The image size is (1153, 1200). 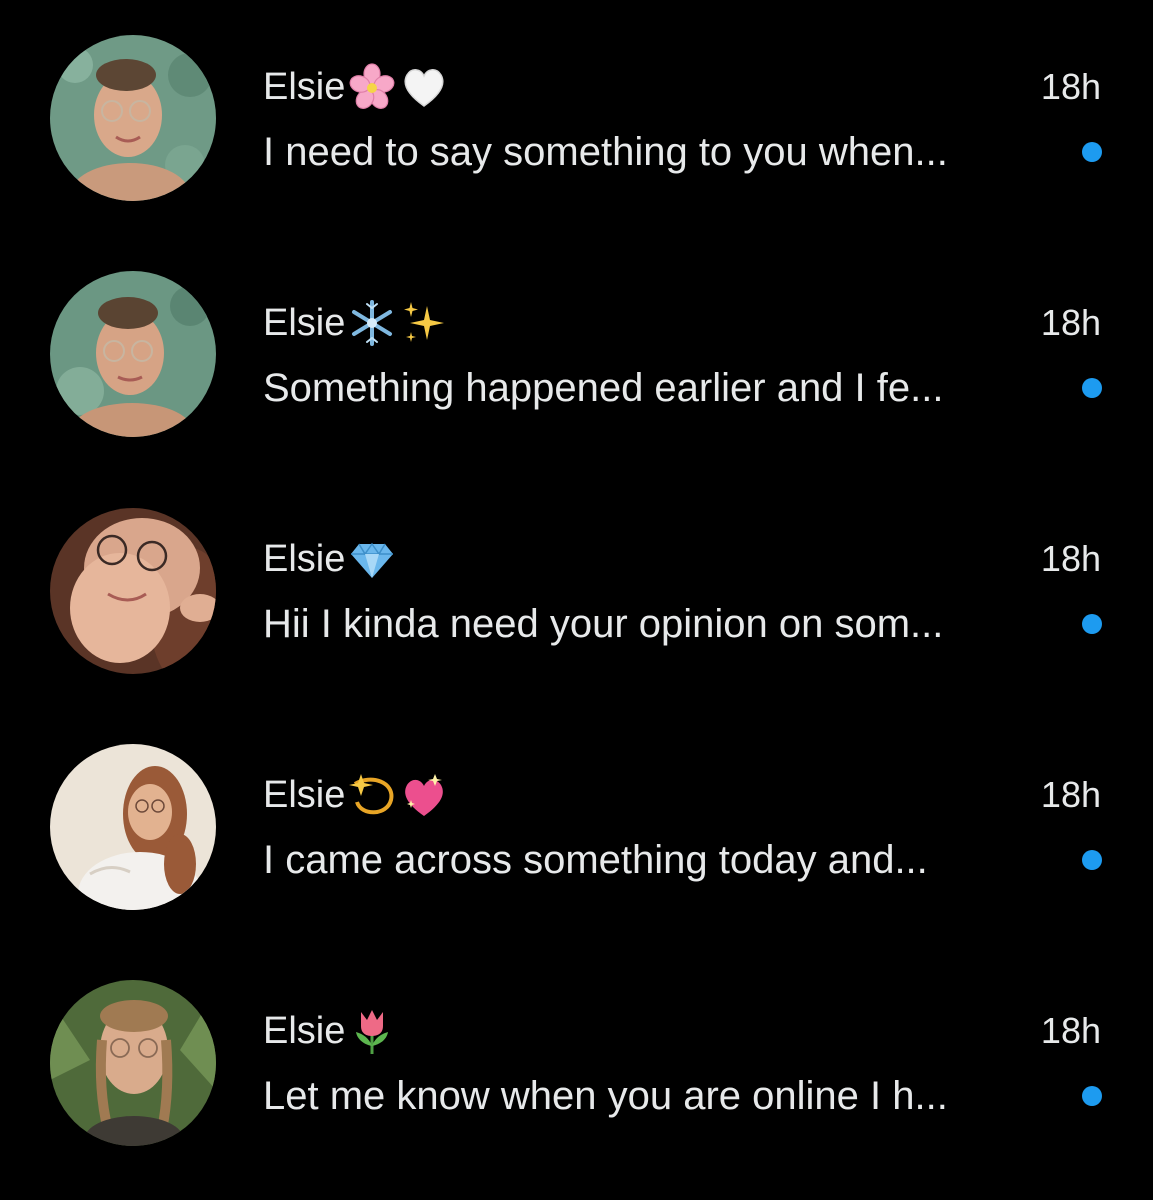 I want to click on tulip-emoji-icon, so click(x=372, y=1031).